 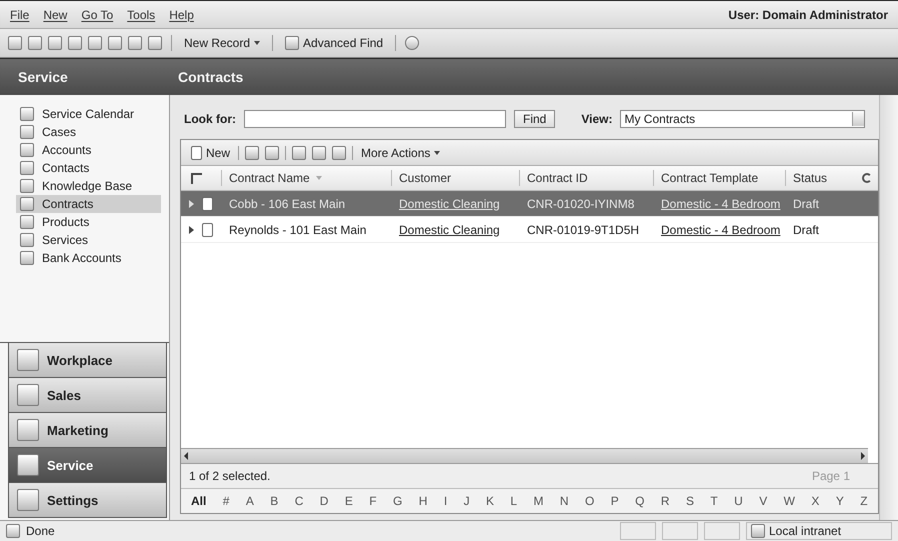 I want to click on sidebar-item: Accounts, so click(x=88, y=150).